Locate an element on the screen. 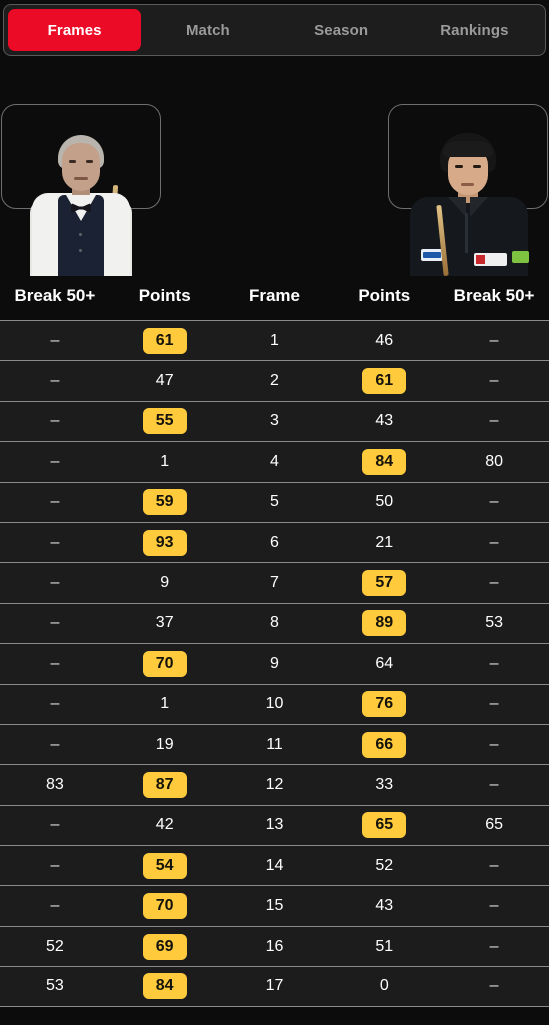 The width and height of the screenshot is (549, 1025). cell-points-right: 66 is located at coordinates (384, 744).